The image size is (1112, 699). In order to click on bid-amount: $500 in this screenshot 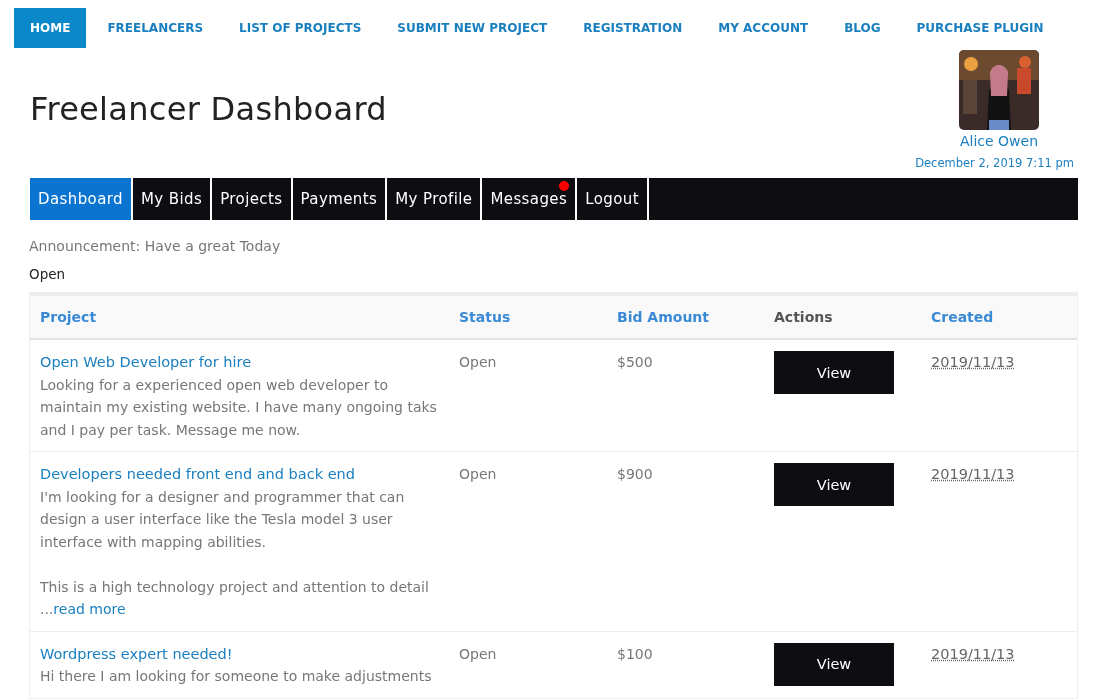, I will do `click(635, 362)`.